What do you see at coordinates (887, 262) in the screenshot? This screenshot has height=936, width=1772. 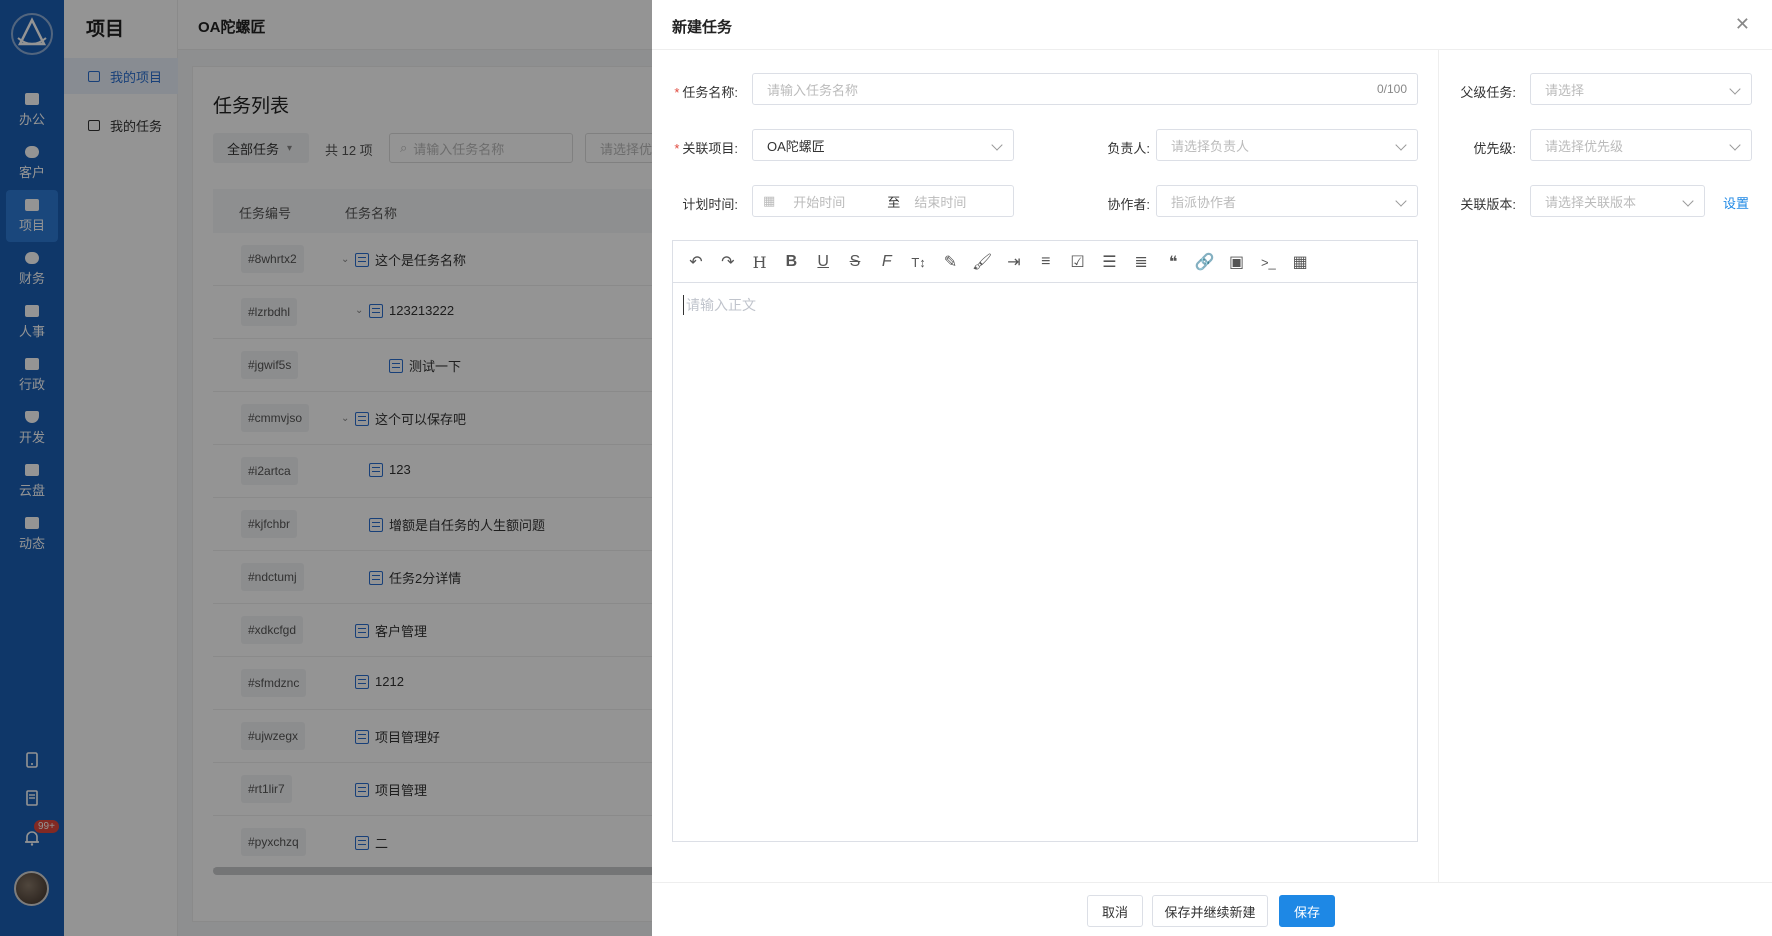 I see `font-family-icon: F` at bounding box center [887, 262].